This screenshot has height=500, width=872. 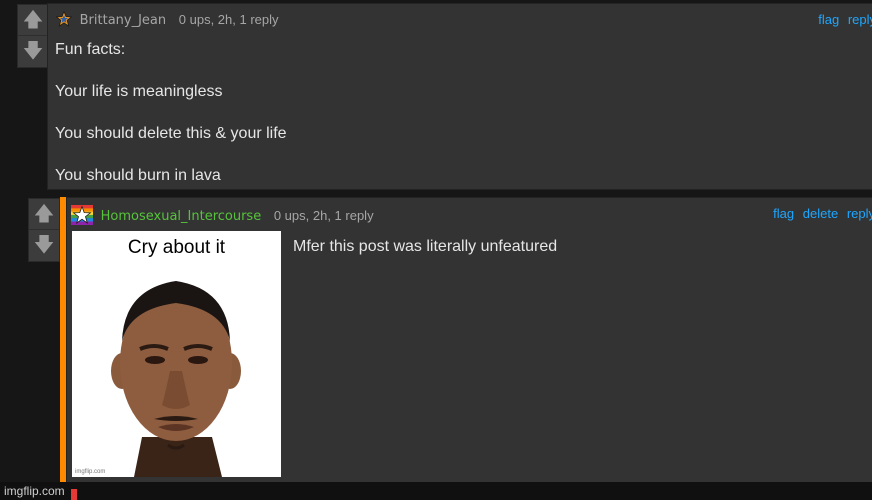 I want to click on comment-meta: Brittany_Jean 0 ups, 2h, 1 reply, so click(x=167, y=20).